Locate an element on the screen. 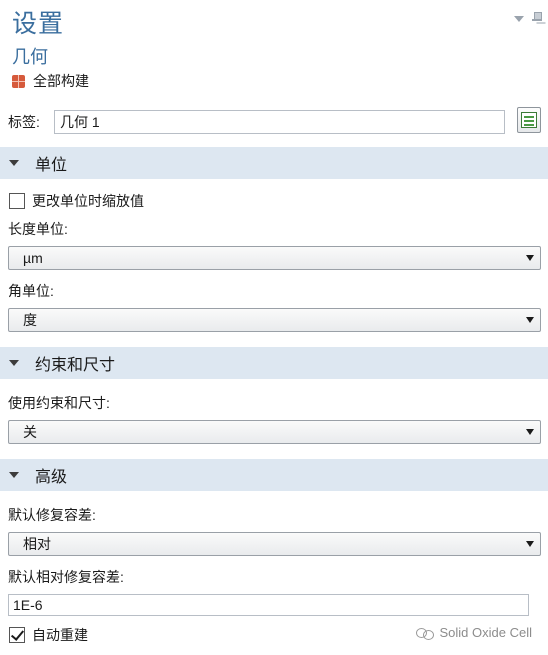  angle-unit-select: 度 is located at coordinates (274, 320).